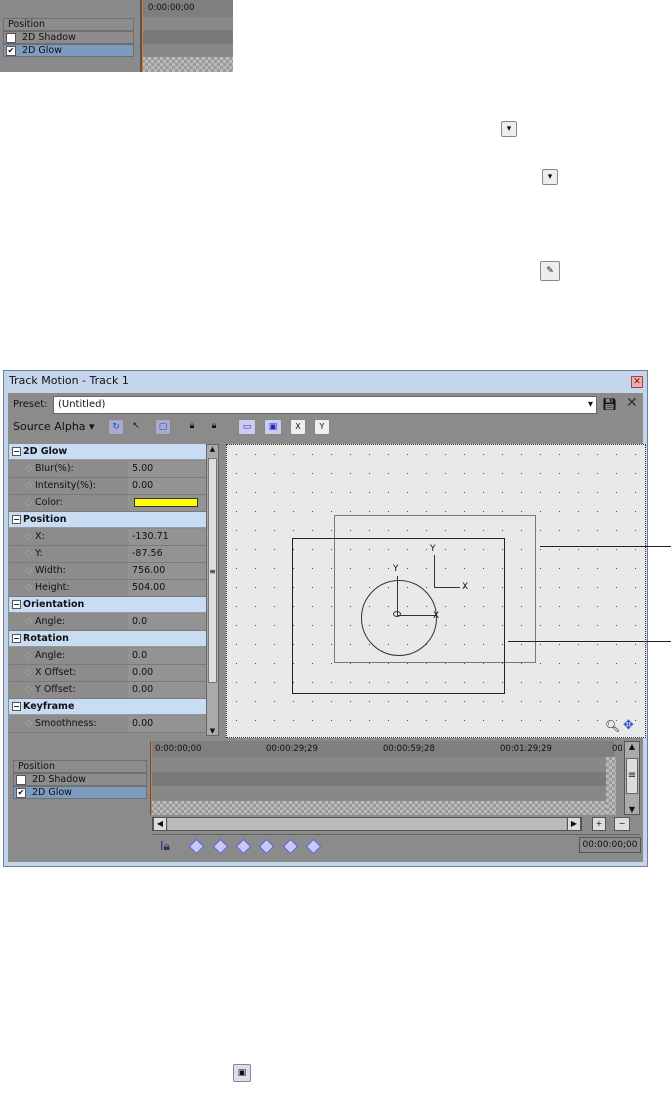 Image resolution: width=671 pixels, height=1111 pixels. Describe the element at coordinates (298, 427) in the screenshot. I see `prevent-x-icon: X` at that location.